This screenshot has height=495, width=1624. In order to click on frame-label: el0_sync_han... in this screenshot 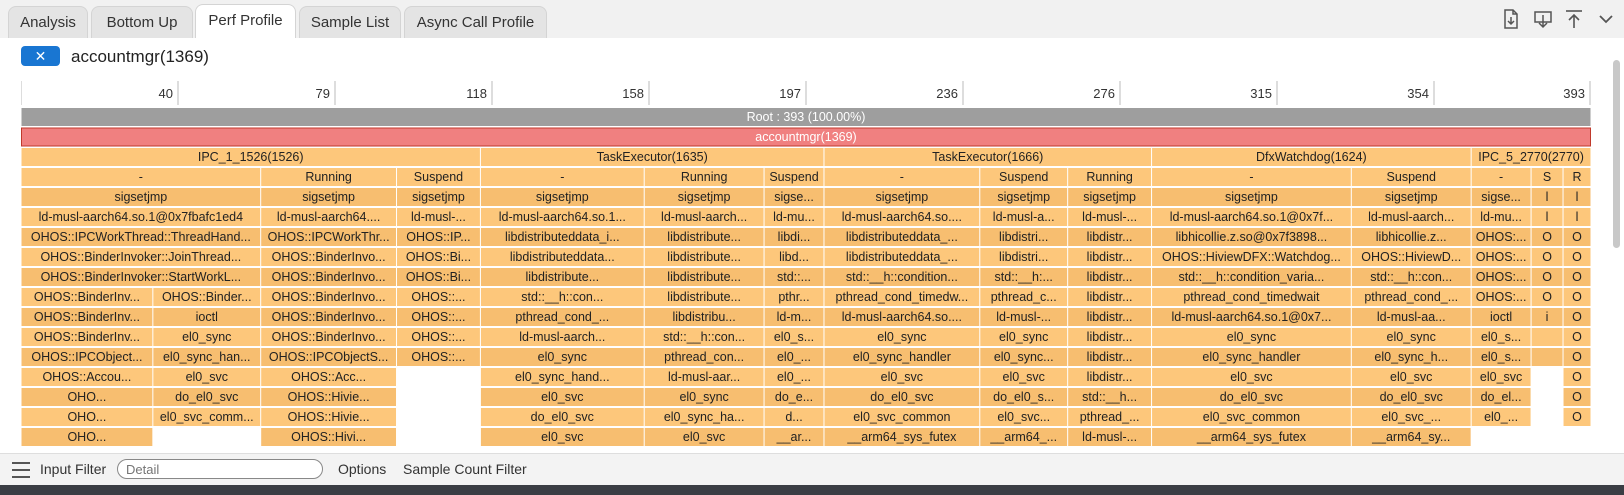, I will do `click(207, 357)`.